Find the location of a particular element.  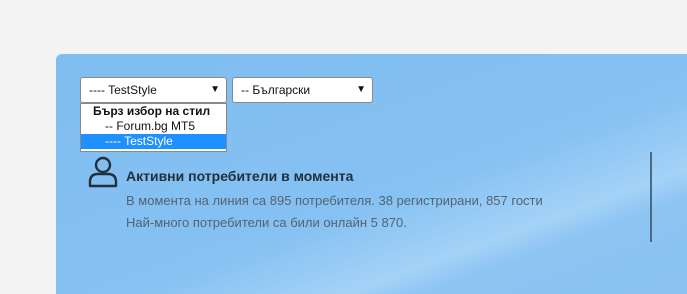

language-select: -- Български ▼ is located at coordinates (302, 90).